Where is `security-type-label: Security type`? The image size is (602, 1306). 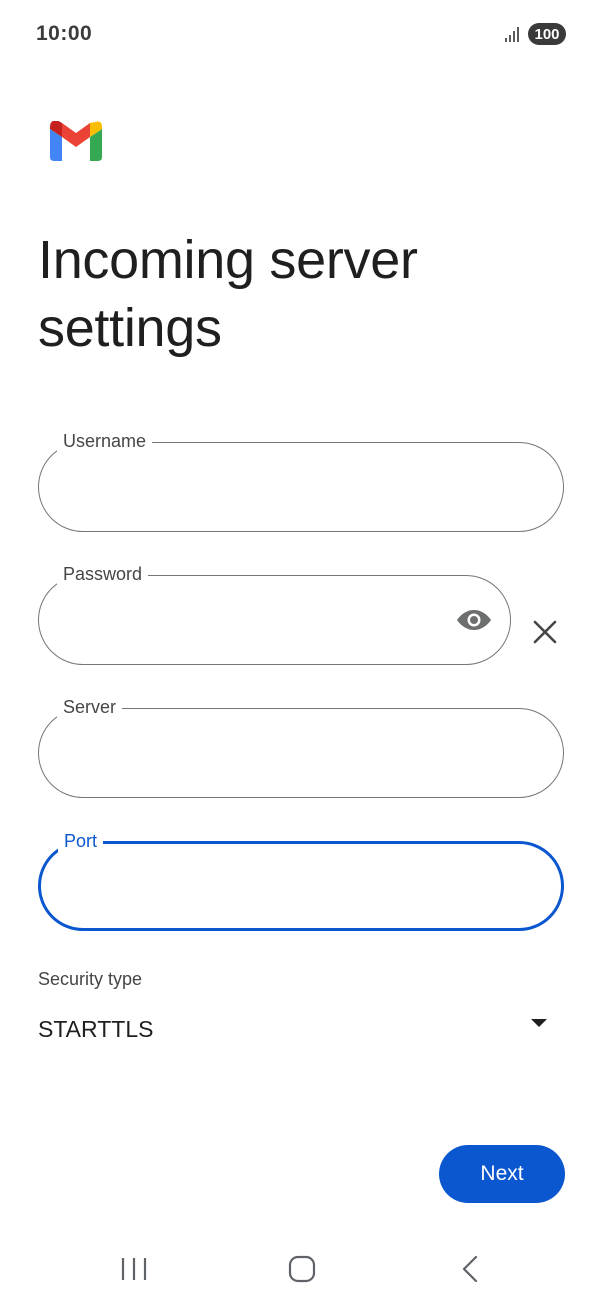 security-type-label: Security type is located at coordinates (90, 979).